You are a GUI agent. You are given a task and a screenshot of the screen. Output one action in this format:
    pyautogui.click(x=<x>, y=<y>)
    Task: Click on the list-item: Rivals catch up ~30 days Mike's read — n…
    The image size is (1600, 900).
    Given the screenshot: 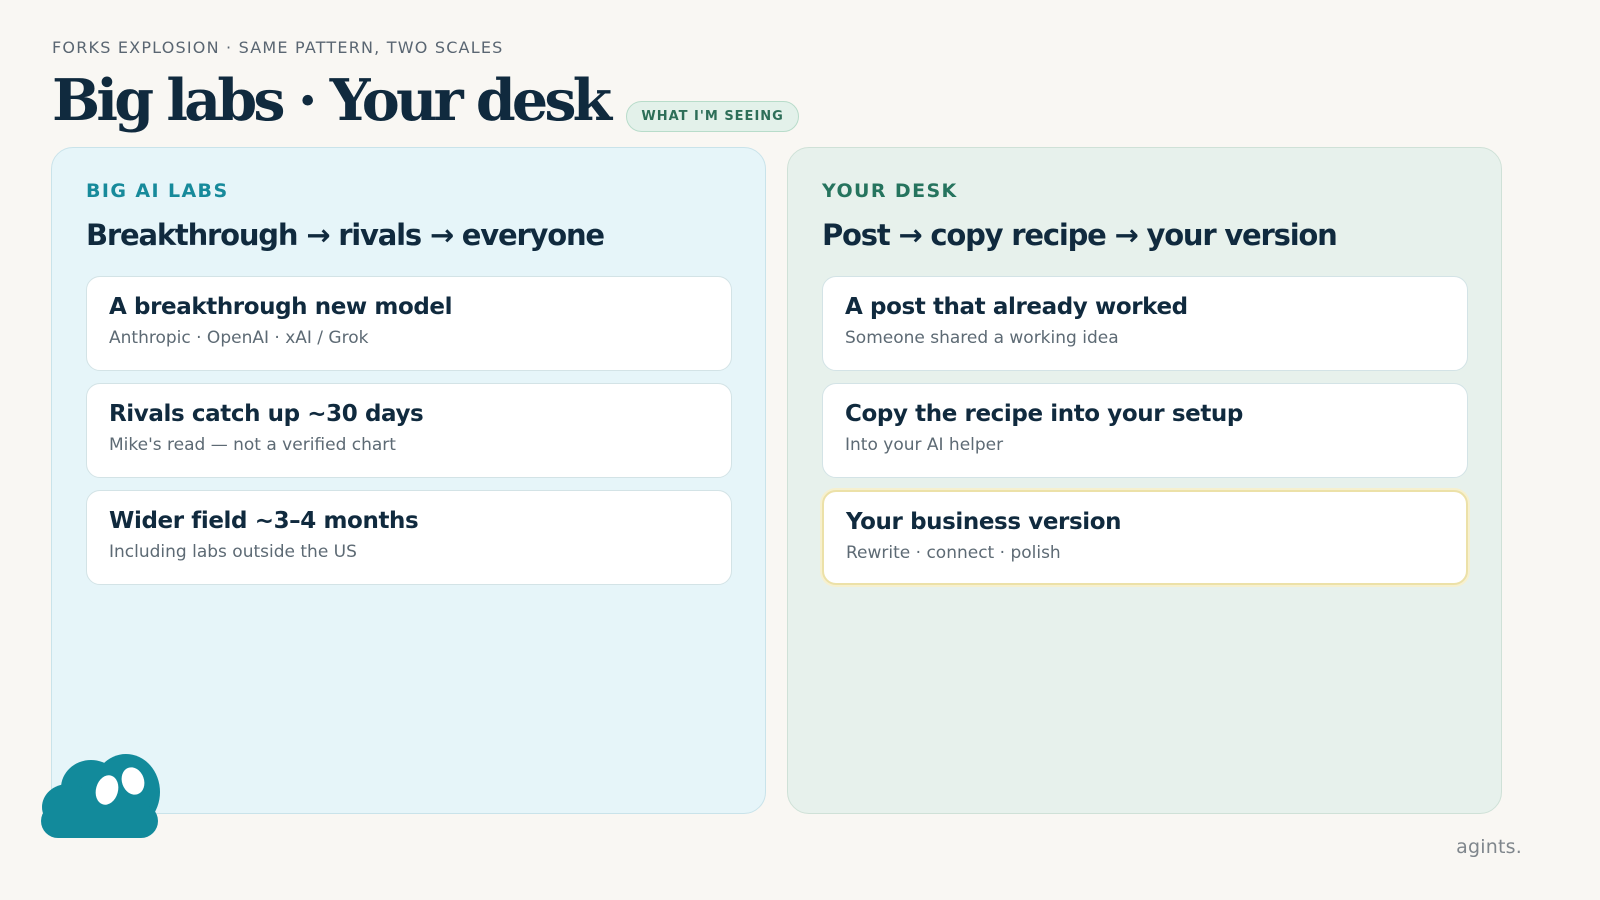 What is the action you would take?
    pyautogui.click(x=409, y=430)
    